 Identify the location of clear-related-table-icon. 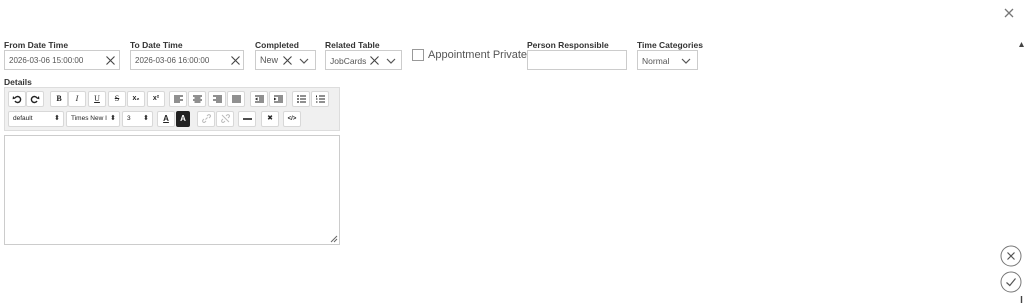
(374, 60).